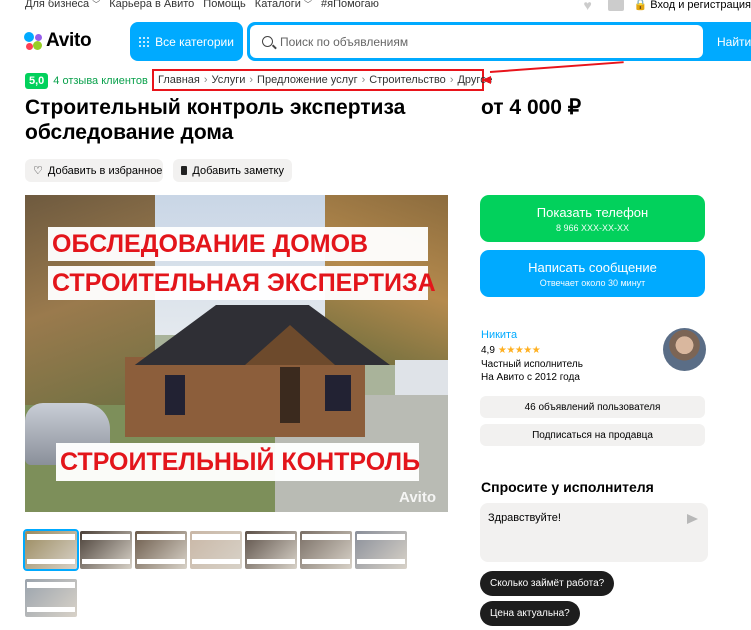  I want to click on ask-message-box: Здравствуйте!, so click(594, 532).